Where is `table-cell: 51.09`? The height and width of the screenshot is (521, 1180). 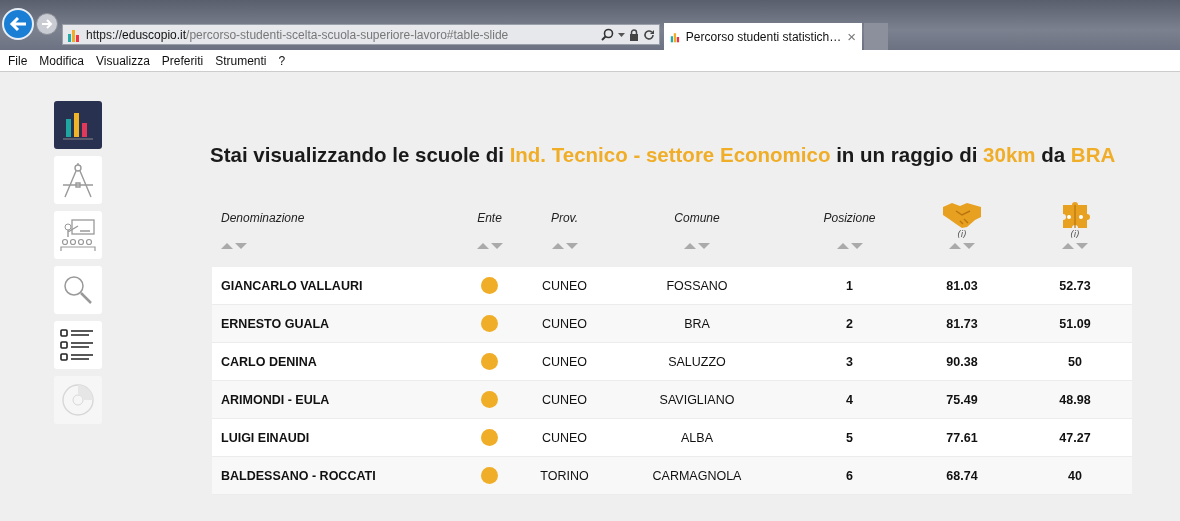 table-cell: 51.09 is located at coordinates (1075, 323).